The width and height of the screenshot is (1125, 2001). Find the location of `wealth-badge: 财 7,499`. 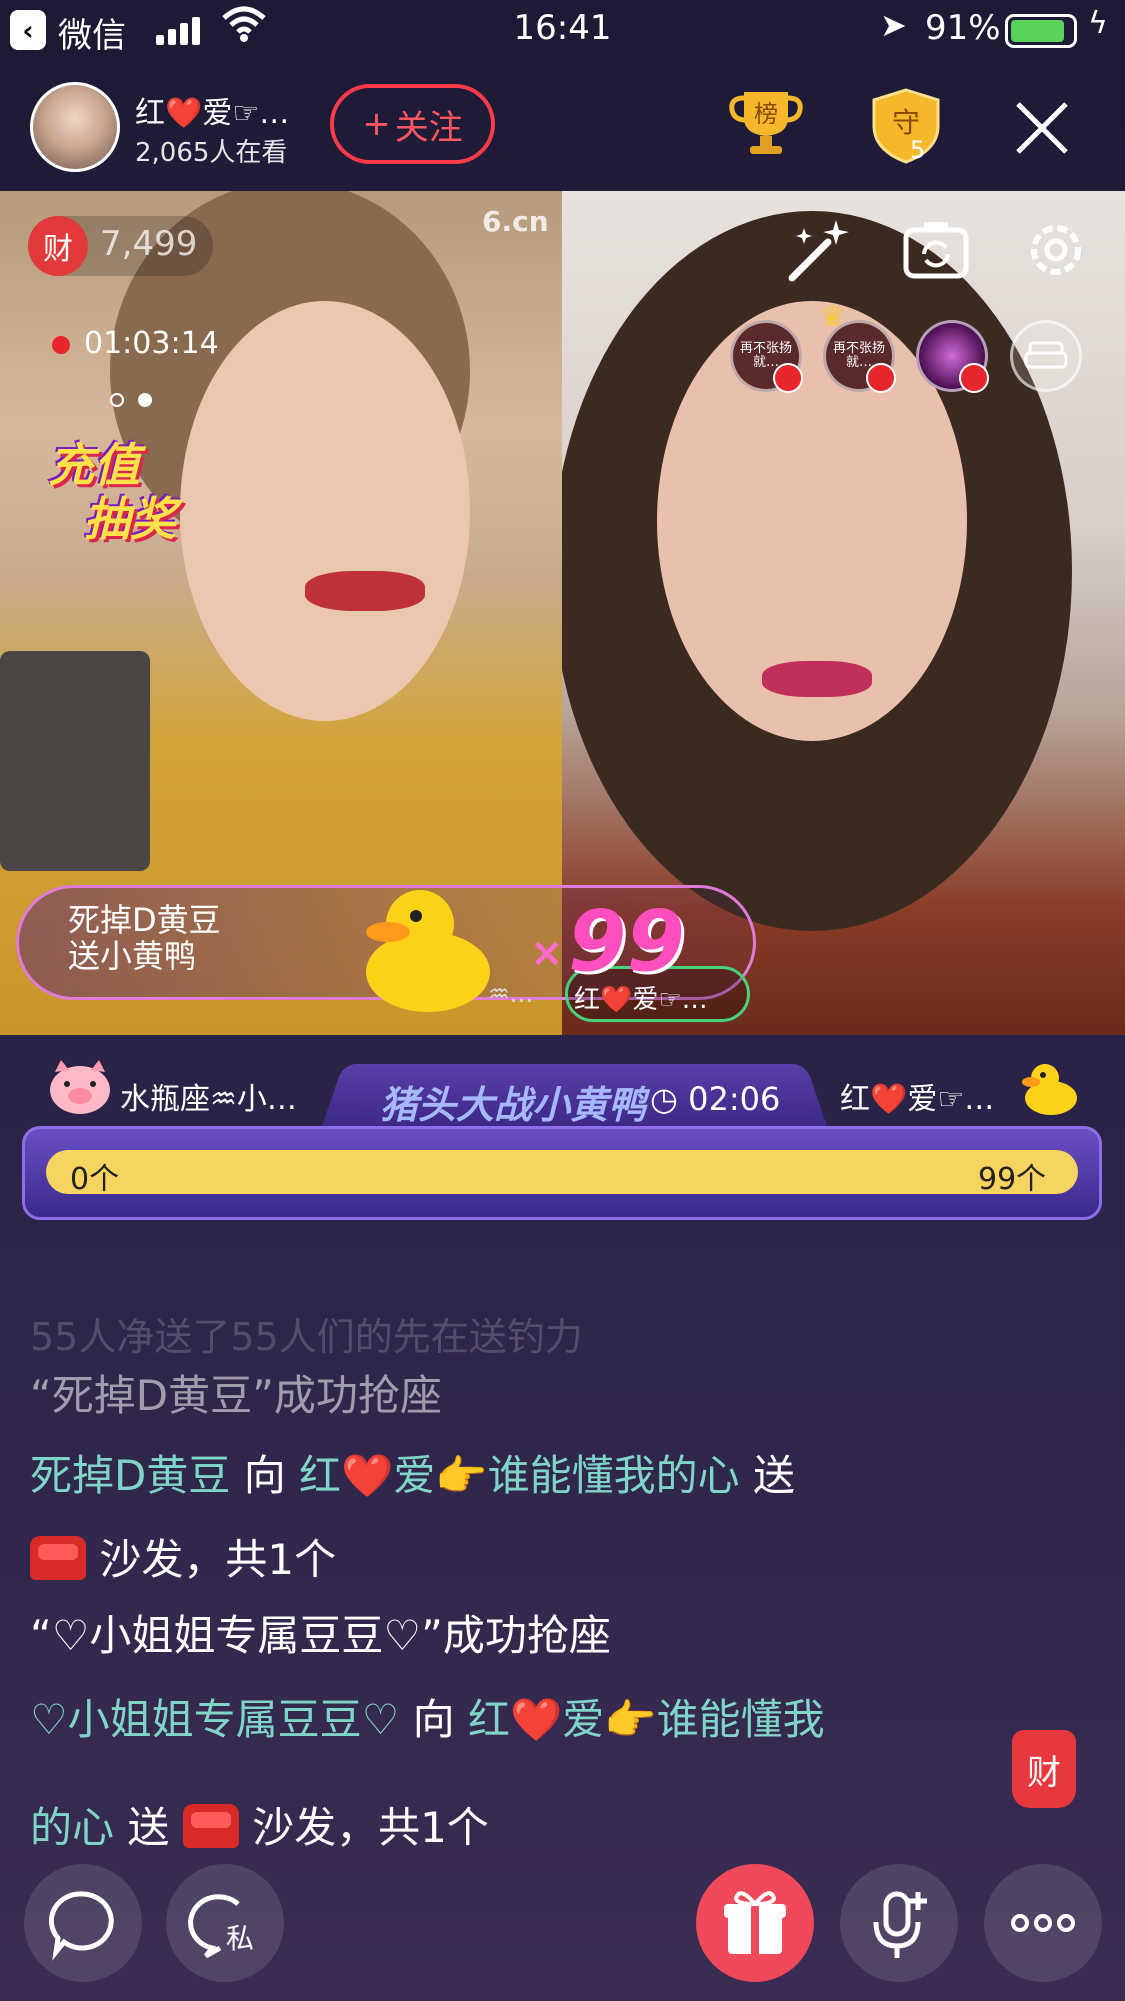

wealth-badge: 财 7,499 is located at coordinates (120, 246).